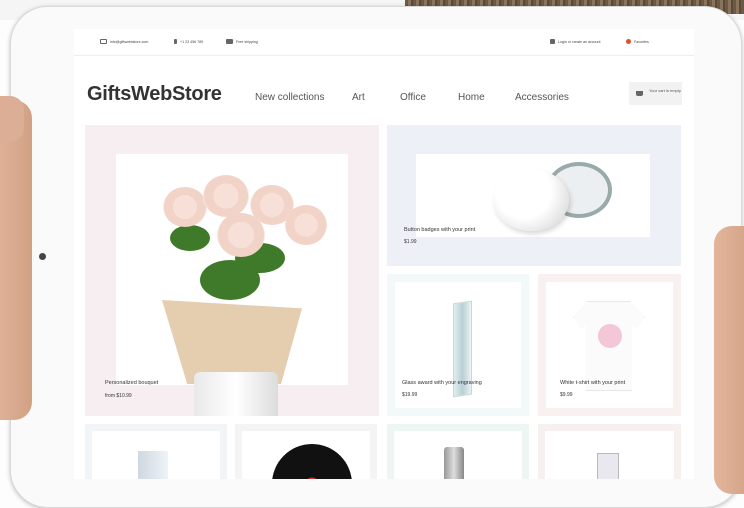  I want to click on email-link: info@giftswebstore.com, so click(124, 41).